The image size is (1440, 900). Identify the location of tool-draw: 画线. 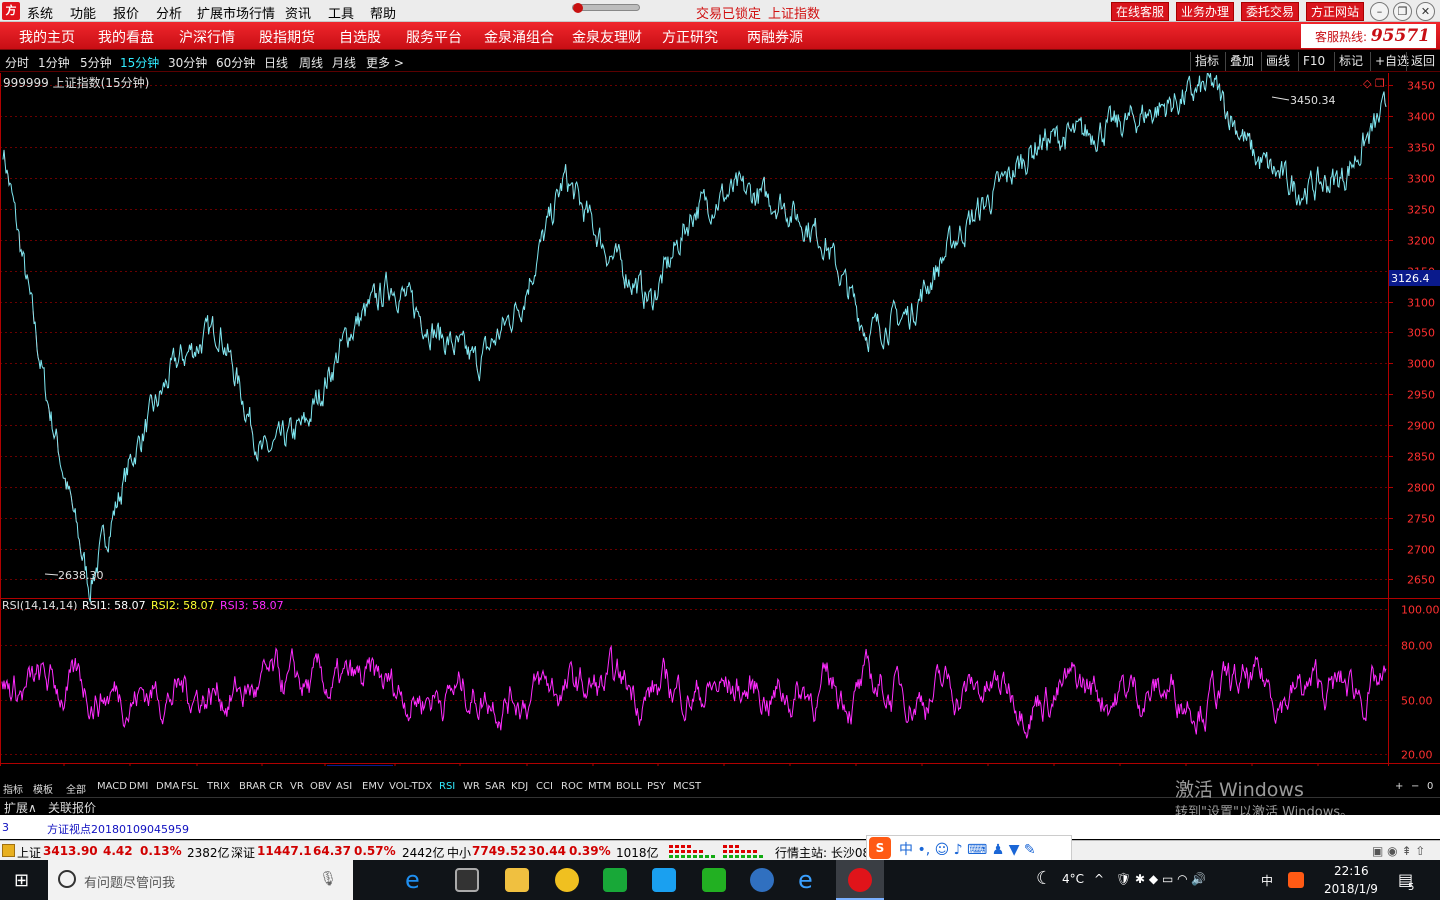
(1277, 61).